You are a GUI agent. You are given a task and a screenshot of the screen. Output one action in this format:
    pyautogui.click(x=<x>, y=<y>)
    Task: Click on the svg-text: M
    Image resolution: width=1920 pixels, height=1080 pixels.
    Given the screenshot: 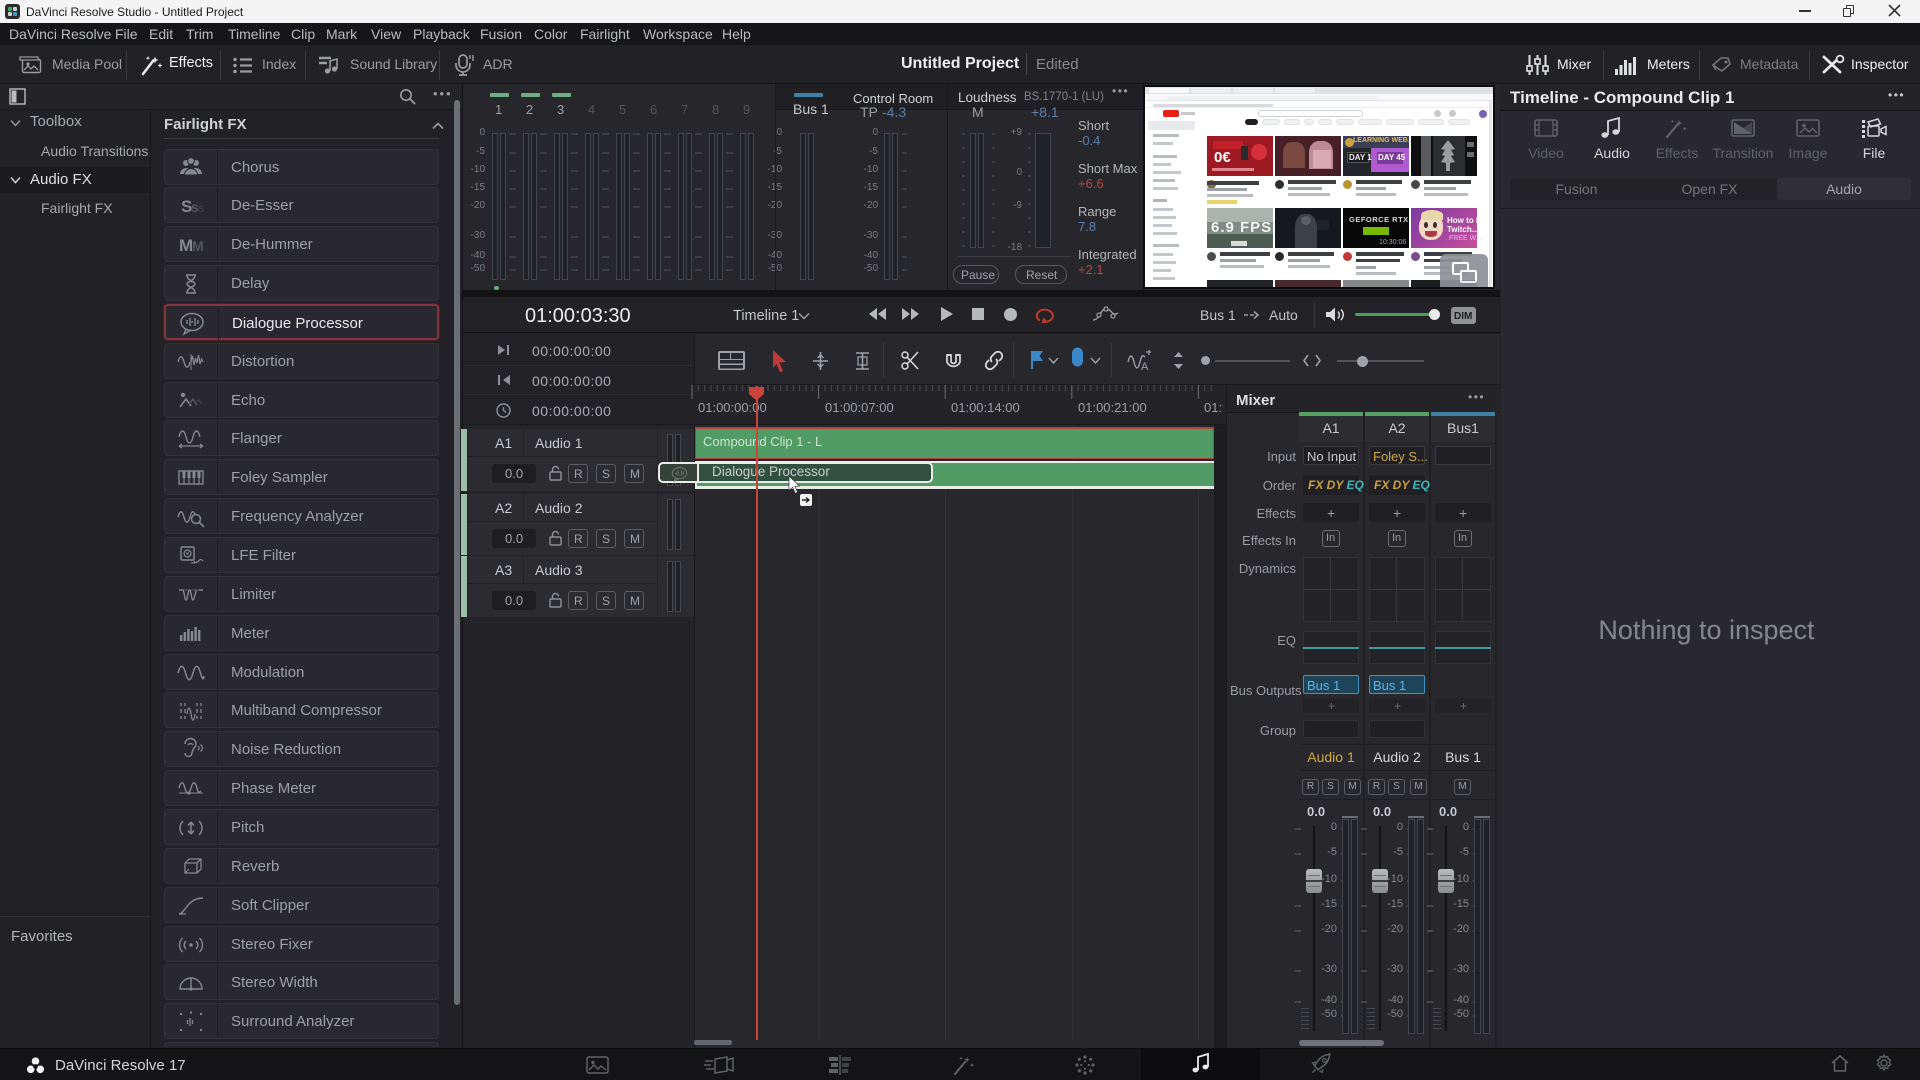 What is the action you would take?
    pyautogui.click(x=198, y=246)
    